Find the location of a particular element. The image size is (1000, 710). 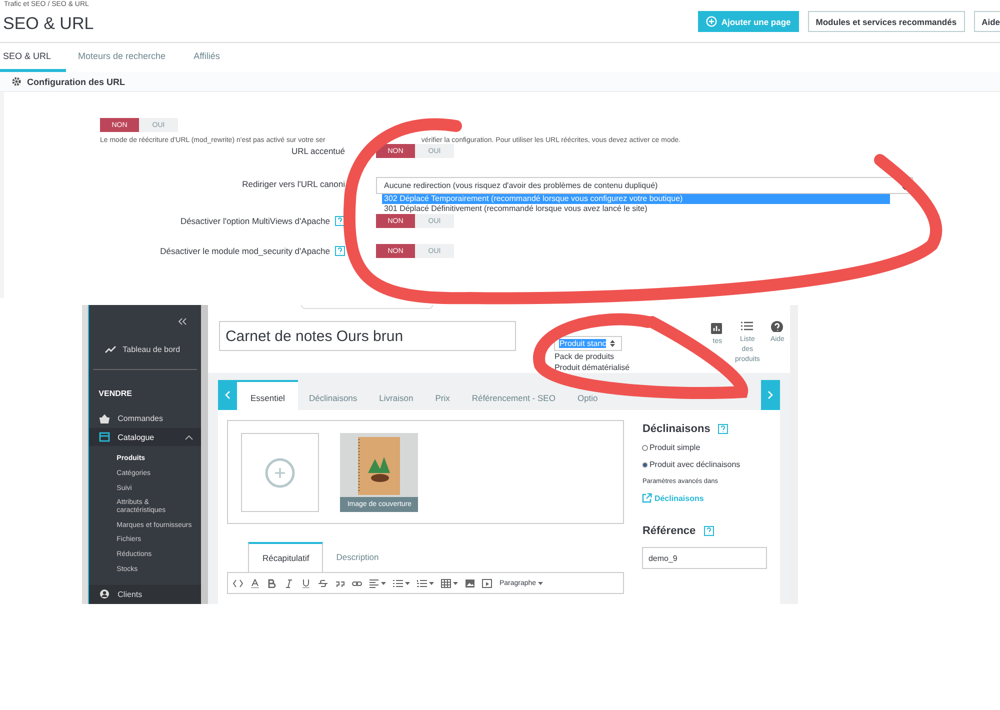

strikethrough-icon is located at coordinates (323, 583).